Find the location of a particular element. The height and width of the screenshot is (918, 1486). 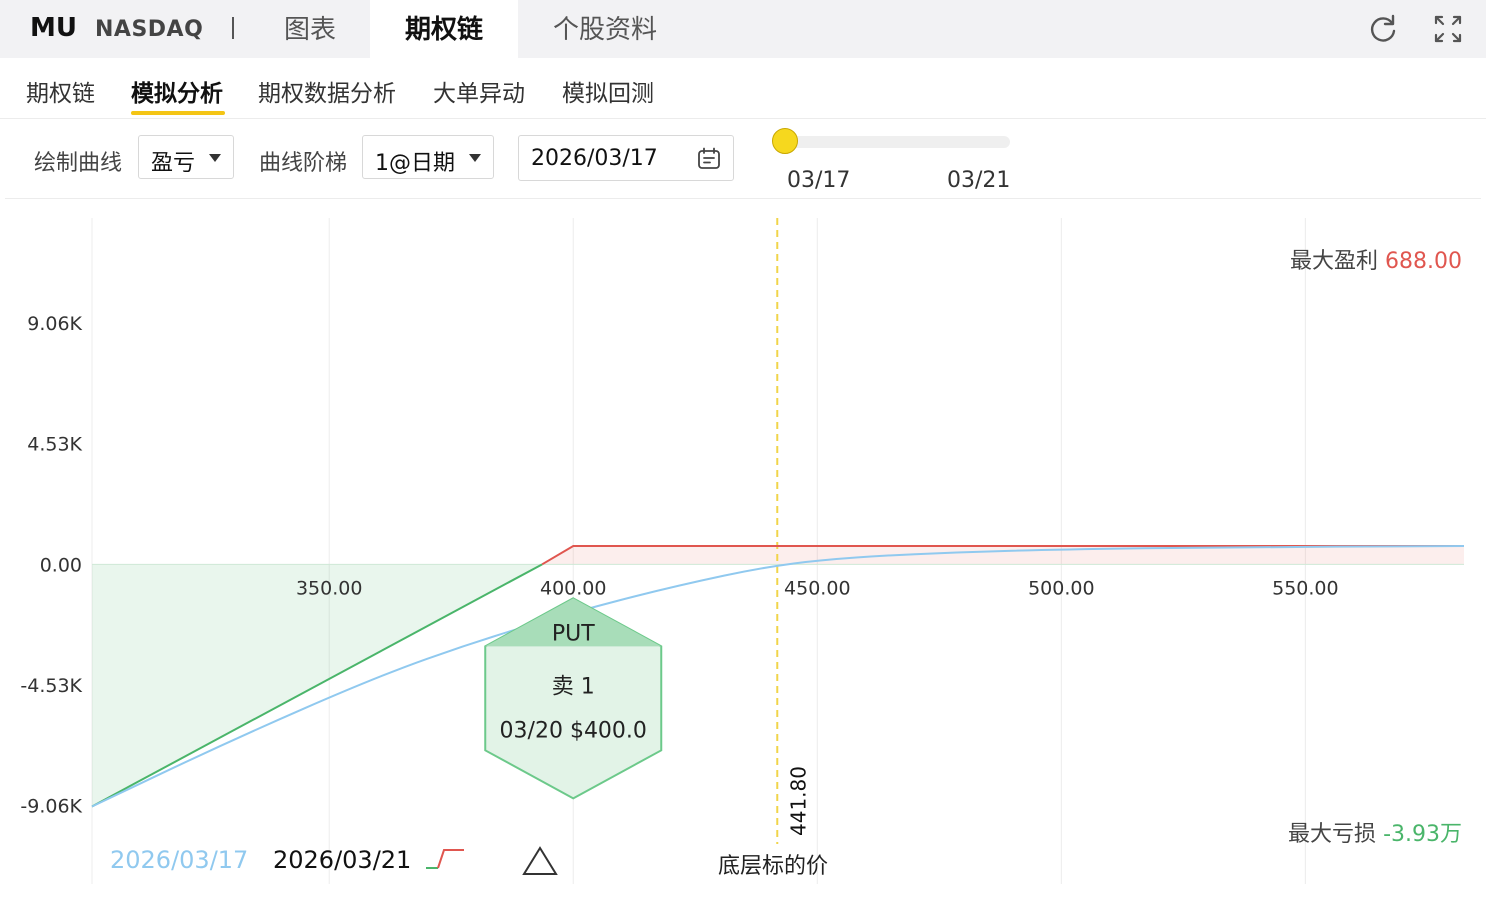

ladder-select-value: 1@日期 is located at coordinates (415, 163).